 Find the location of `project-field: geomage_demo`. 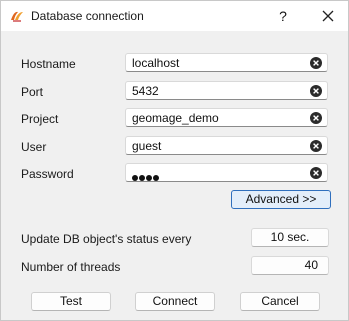

project-field: geomage_demo is located at coordinates (226, 117).